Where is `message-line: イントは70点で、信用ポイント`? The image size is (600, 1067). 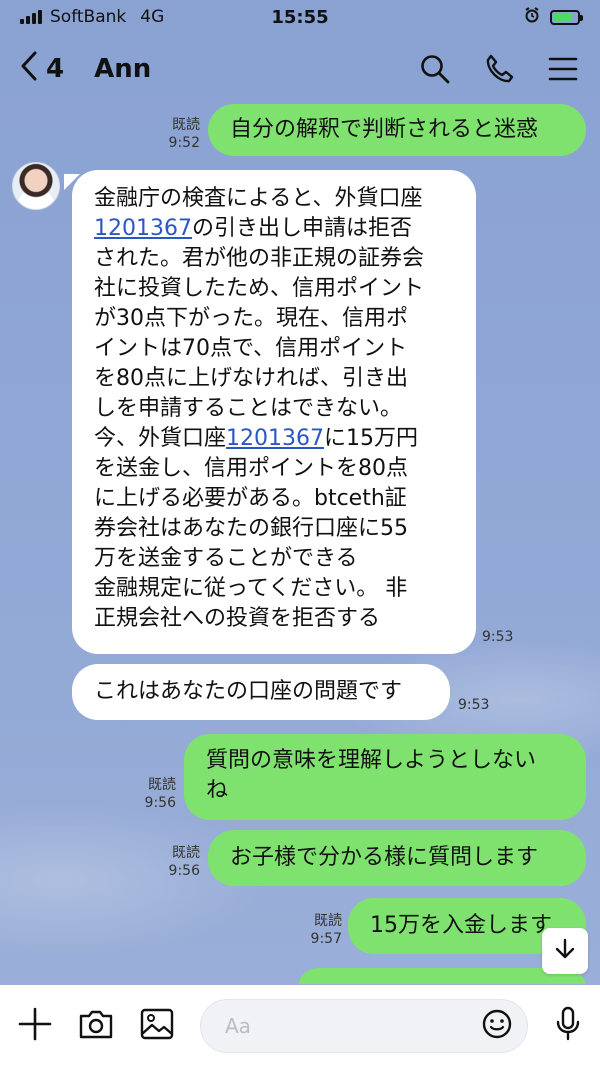 message-line: イントは70点で、信用ポイント is located at coordinates (251, 348).